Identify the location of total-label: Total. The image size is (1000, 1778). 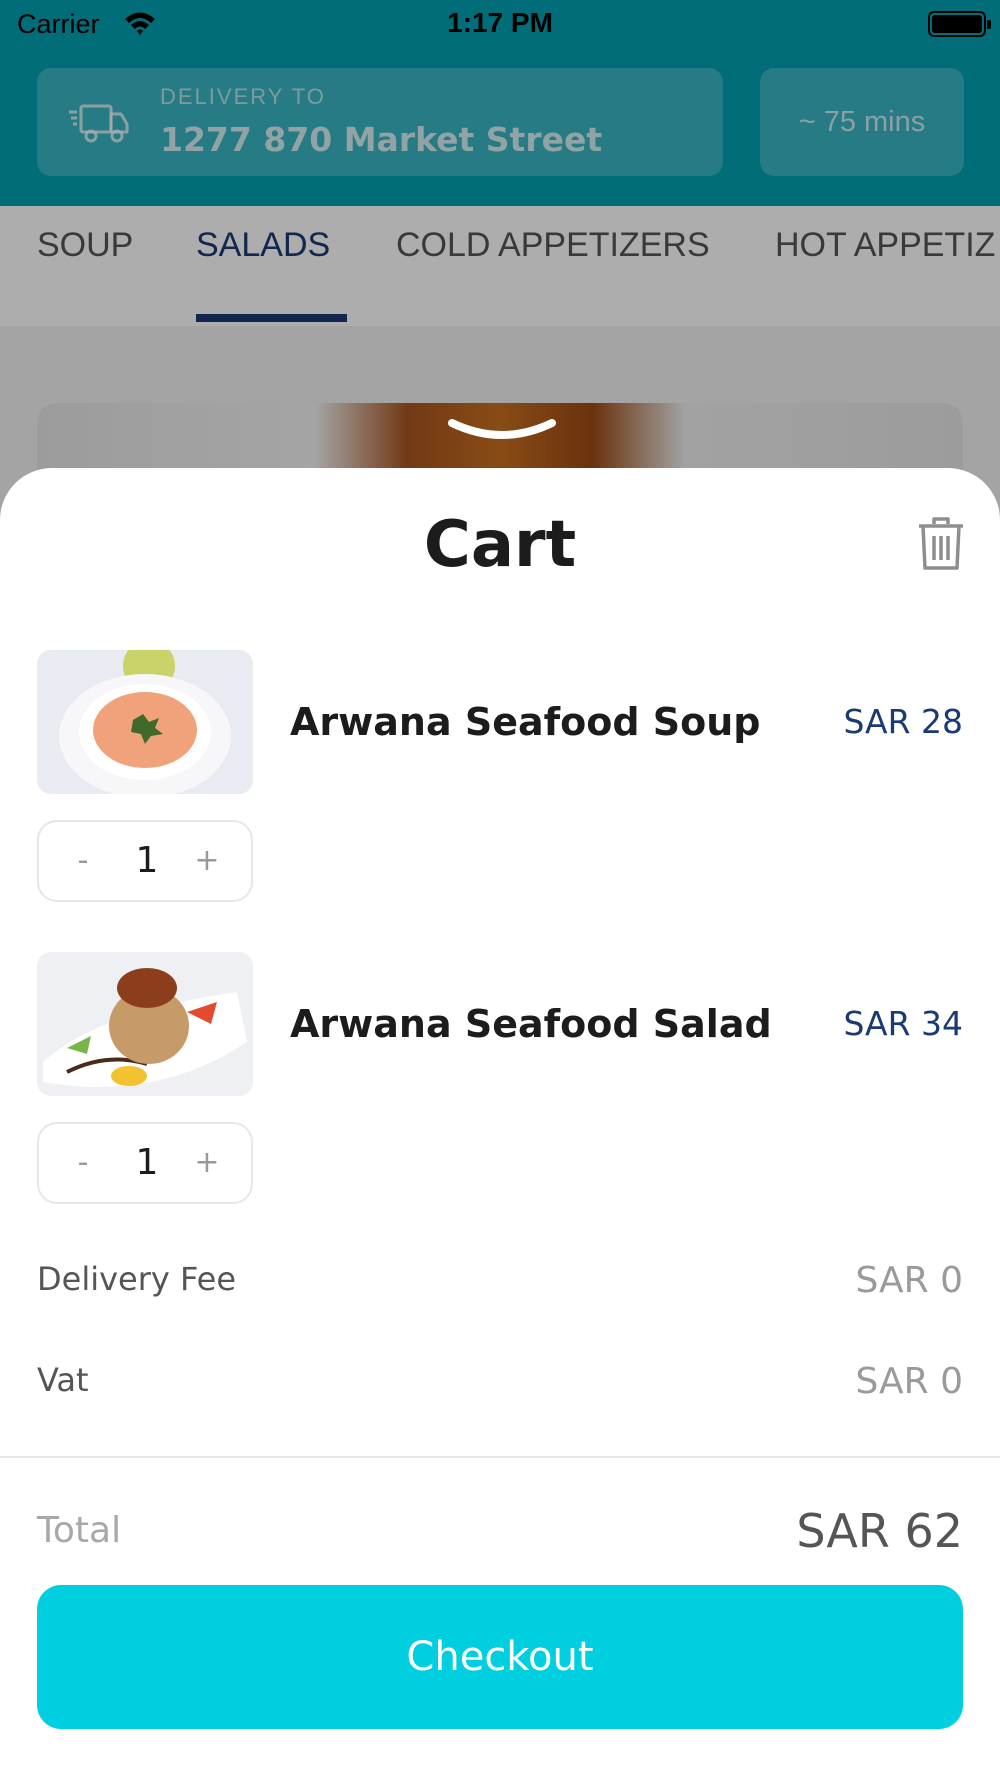
(79, 1530).